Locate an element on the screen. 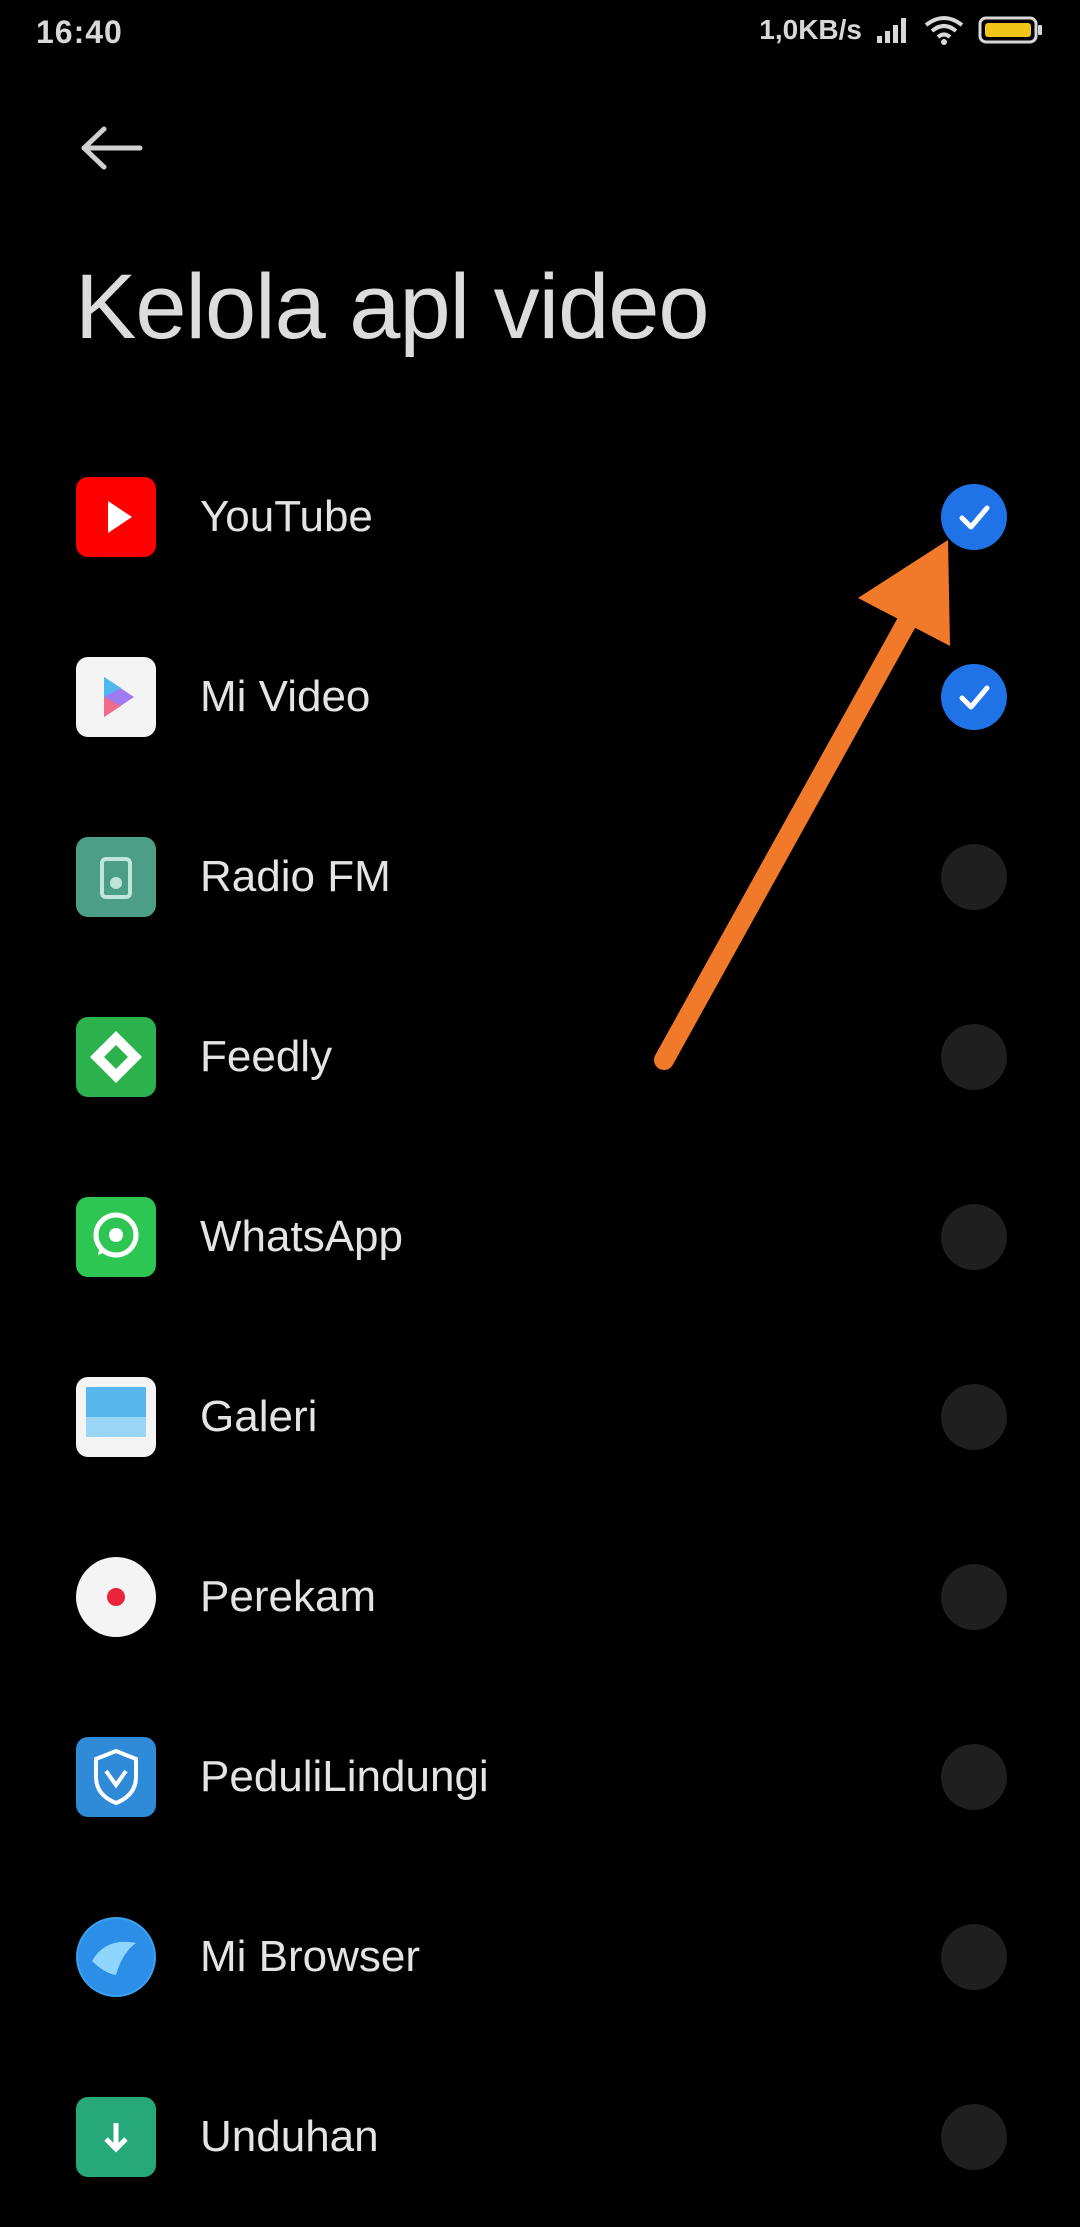 This screenshot has height=2227, width=1080. mi-video-icon is located at coordinates (116, 697).